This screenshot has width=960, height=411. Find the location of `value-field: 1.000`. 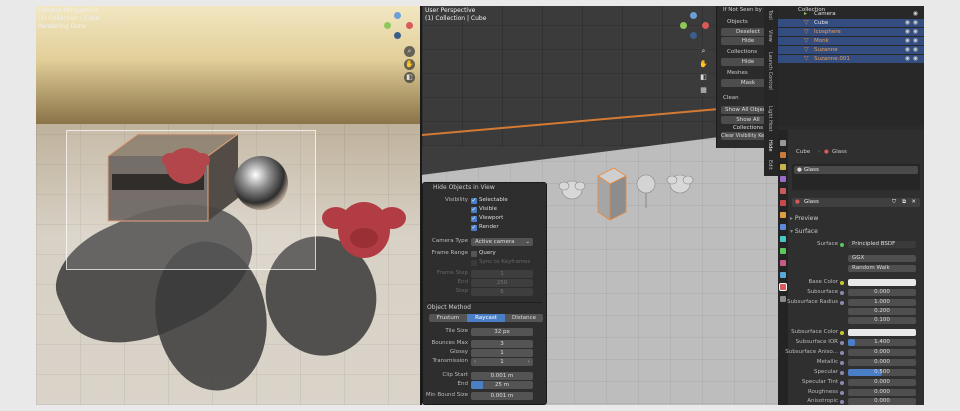

value-field: 1.000 is located at coordinates (882, 302).